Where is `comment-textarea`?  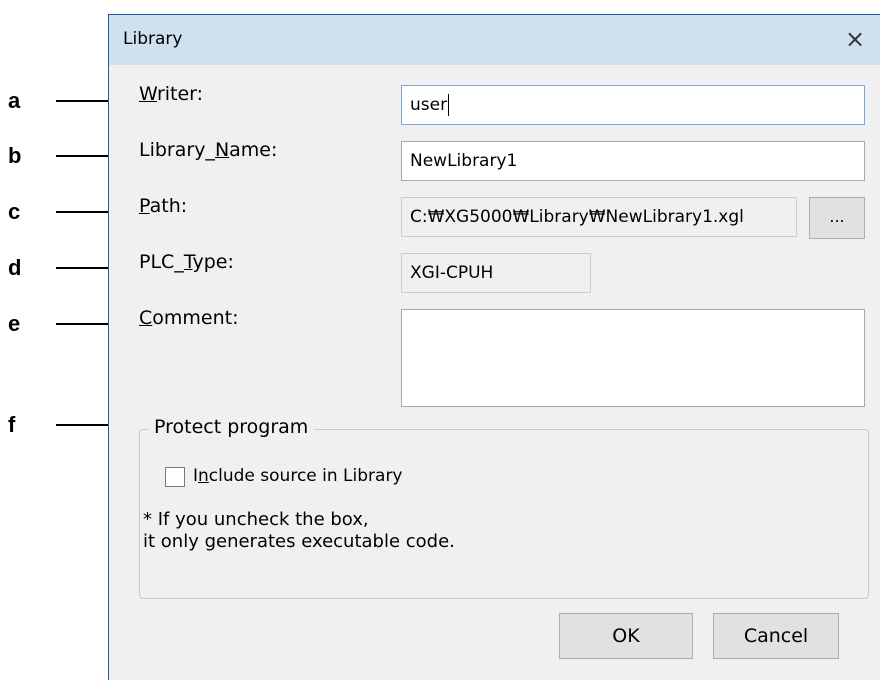
comment-textarea is located at coordinates (633, 358).